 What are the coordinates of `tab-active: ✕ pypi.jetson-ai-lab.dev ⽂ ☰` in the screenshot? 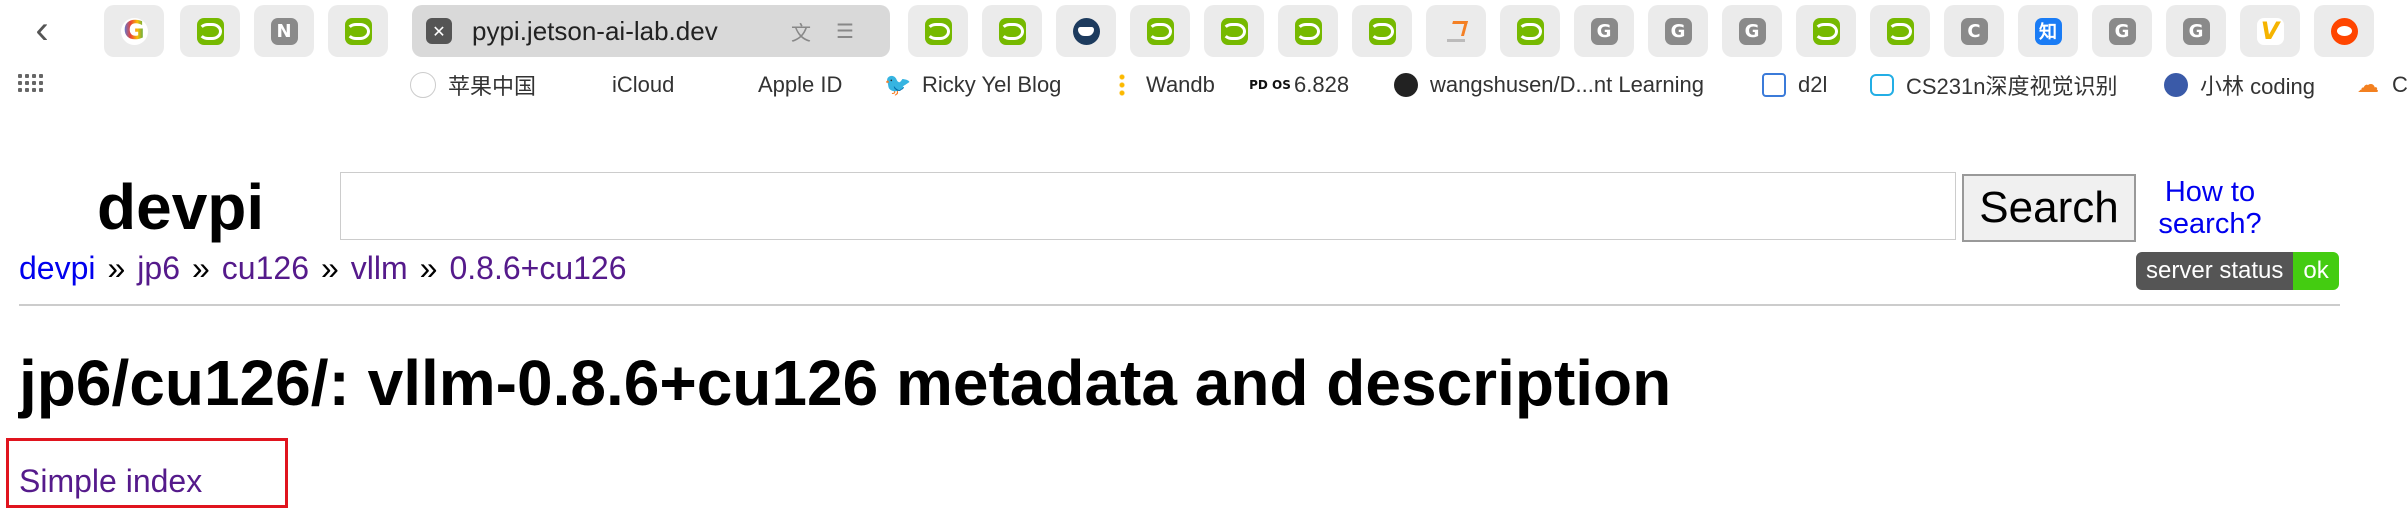 It's located at (651, 31).